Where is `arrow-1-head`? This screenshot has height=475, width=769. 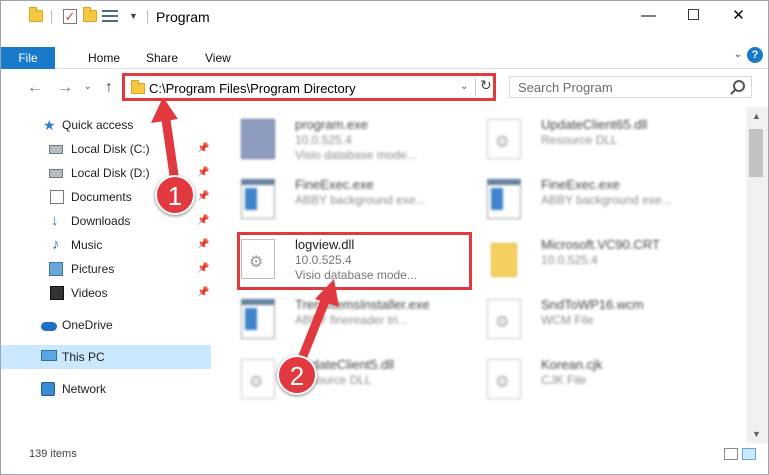 arrow-1-head is located at coordinates (164, 110).